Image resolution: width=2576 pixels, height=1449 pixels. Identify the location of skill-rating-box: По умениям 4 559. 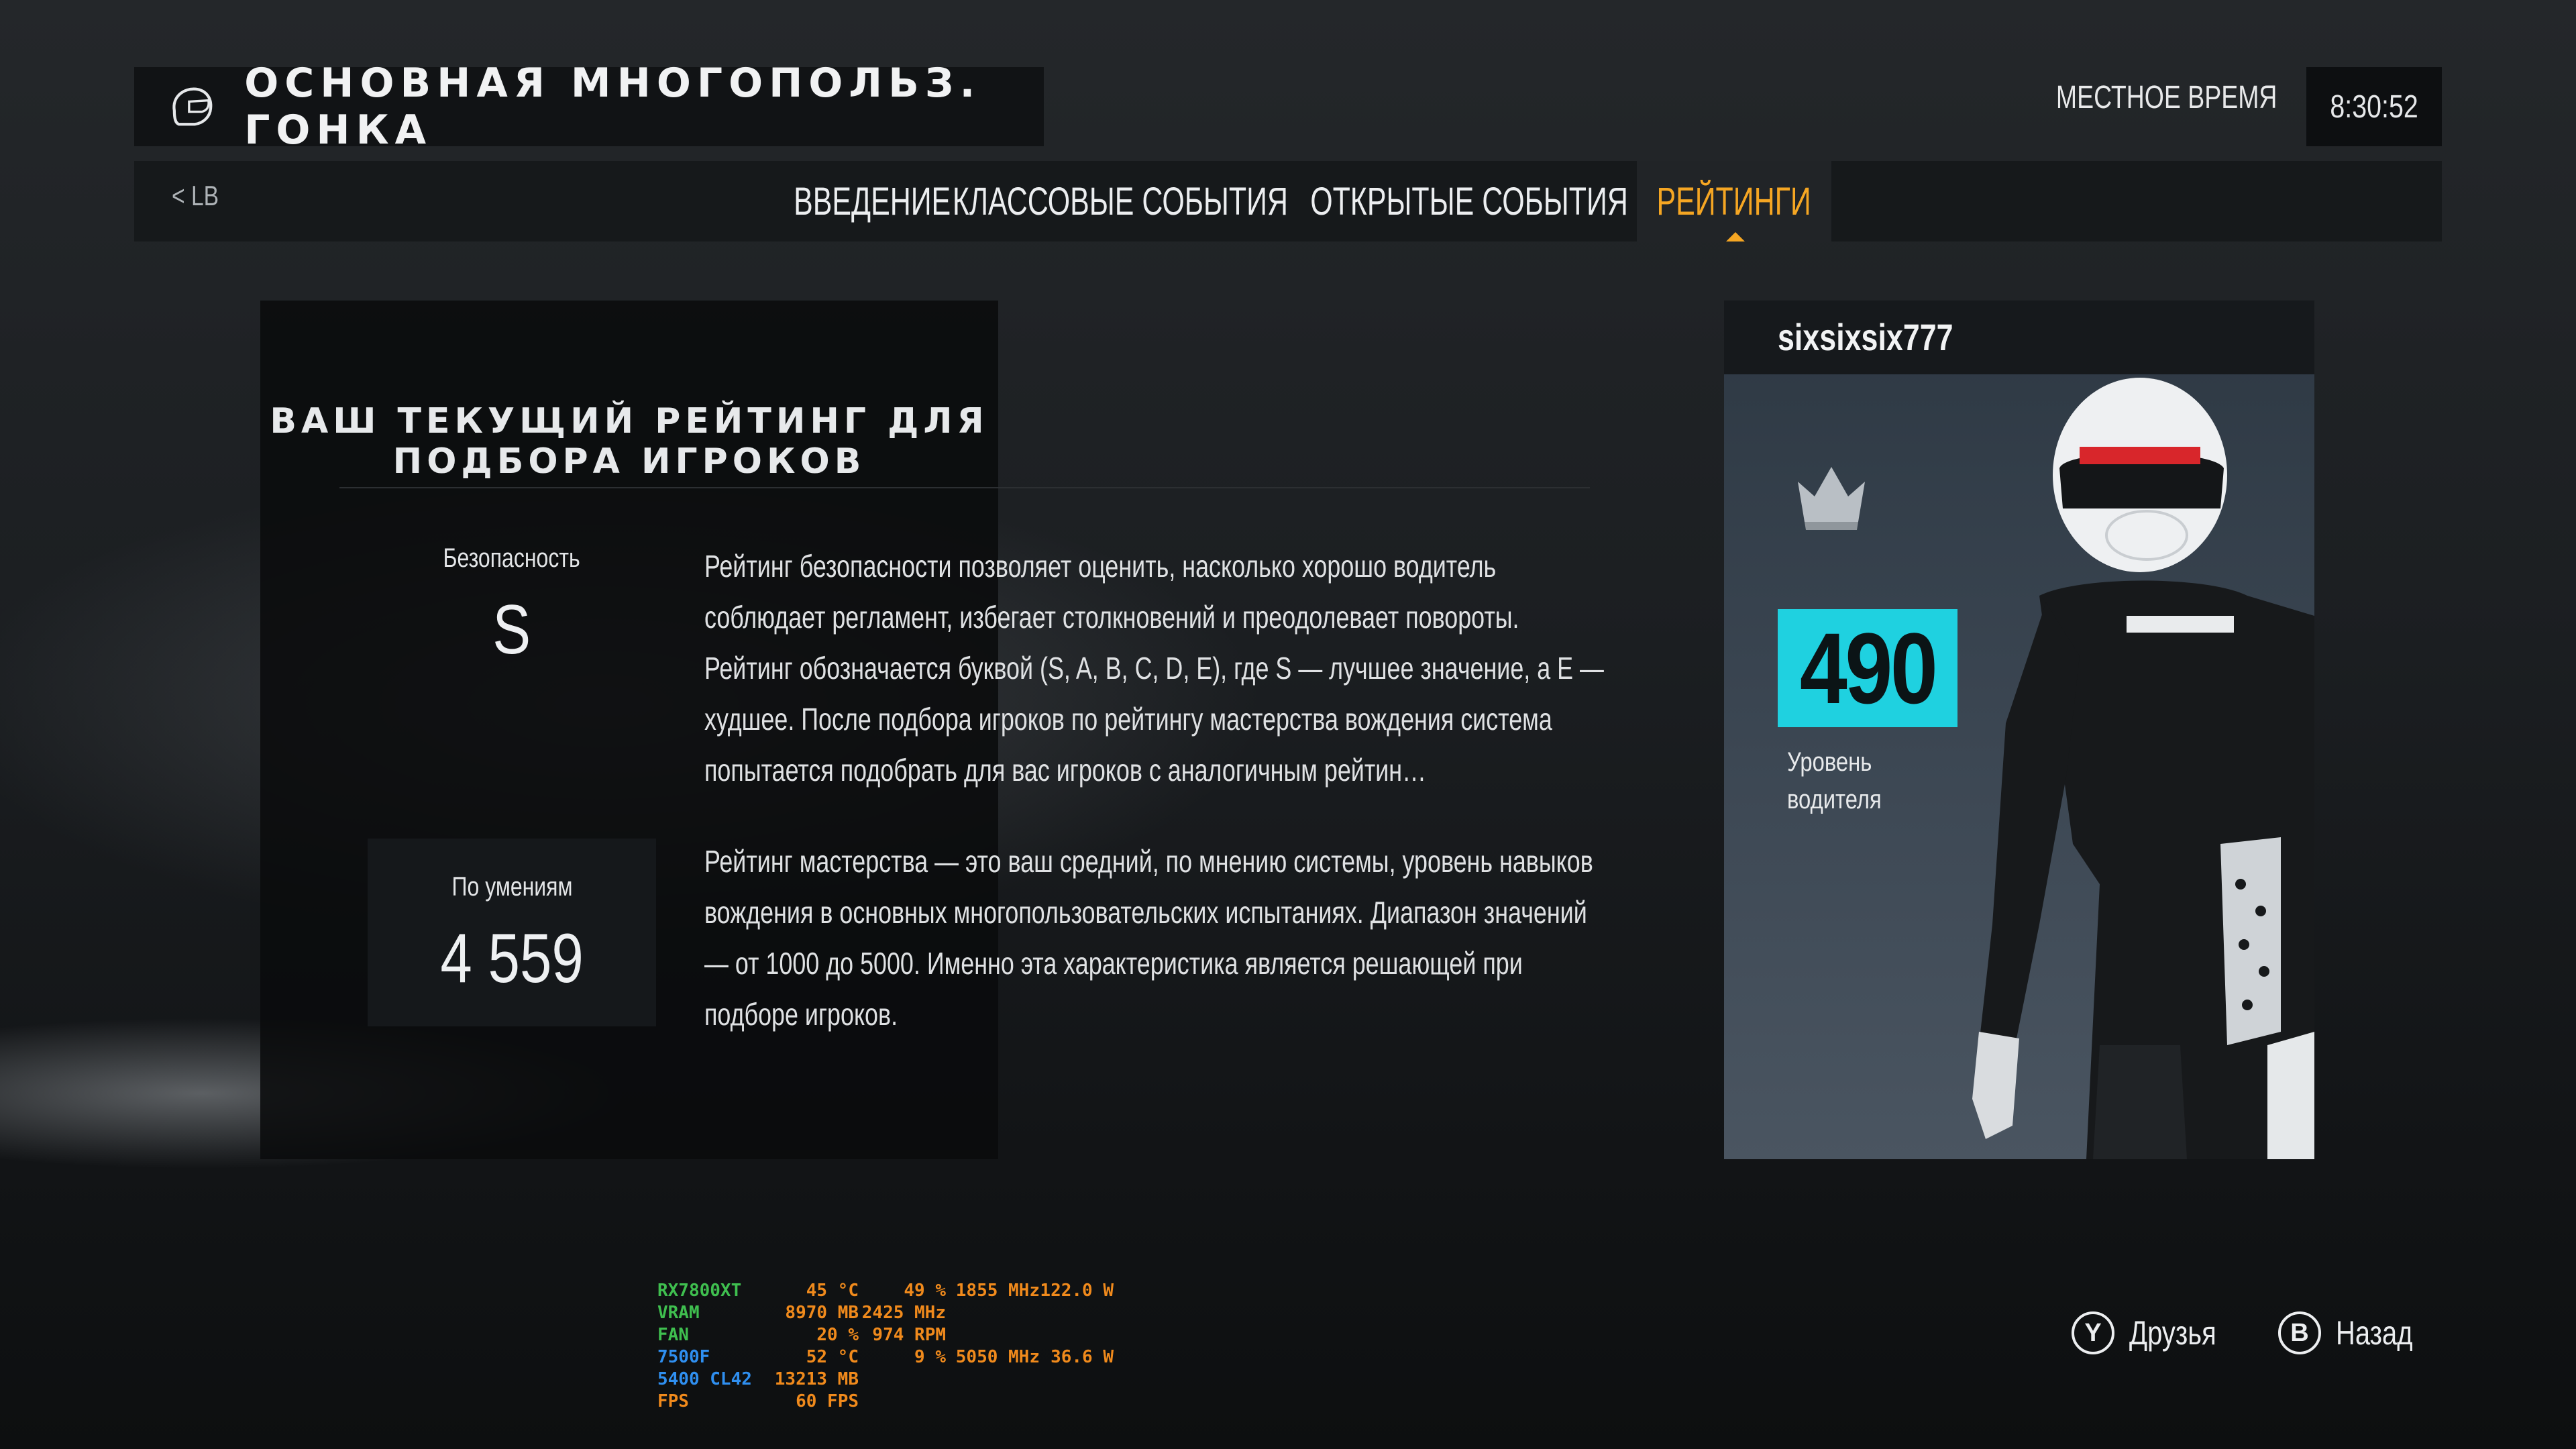
(512, 932).